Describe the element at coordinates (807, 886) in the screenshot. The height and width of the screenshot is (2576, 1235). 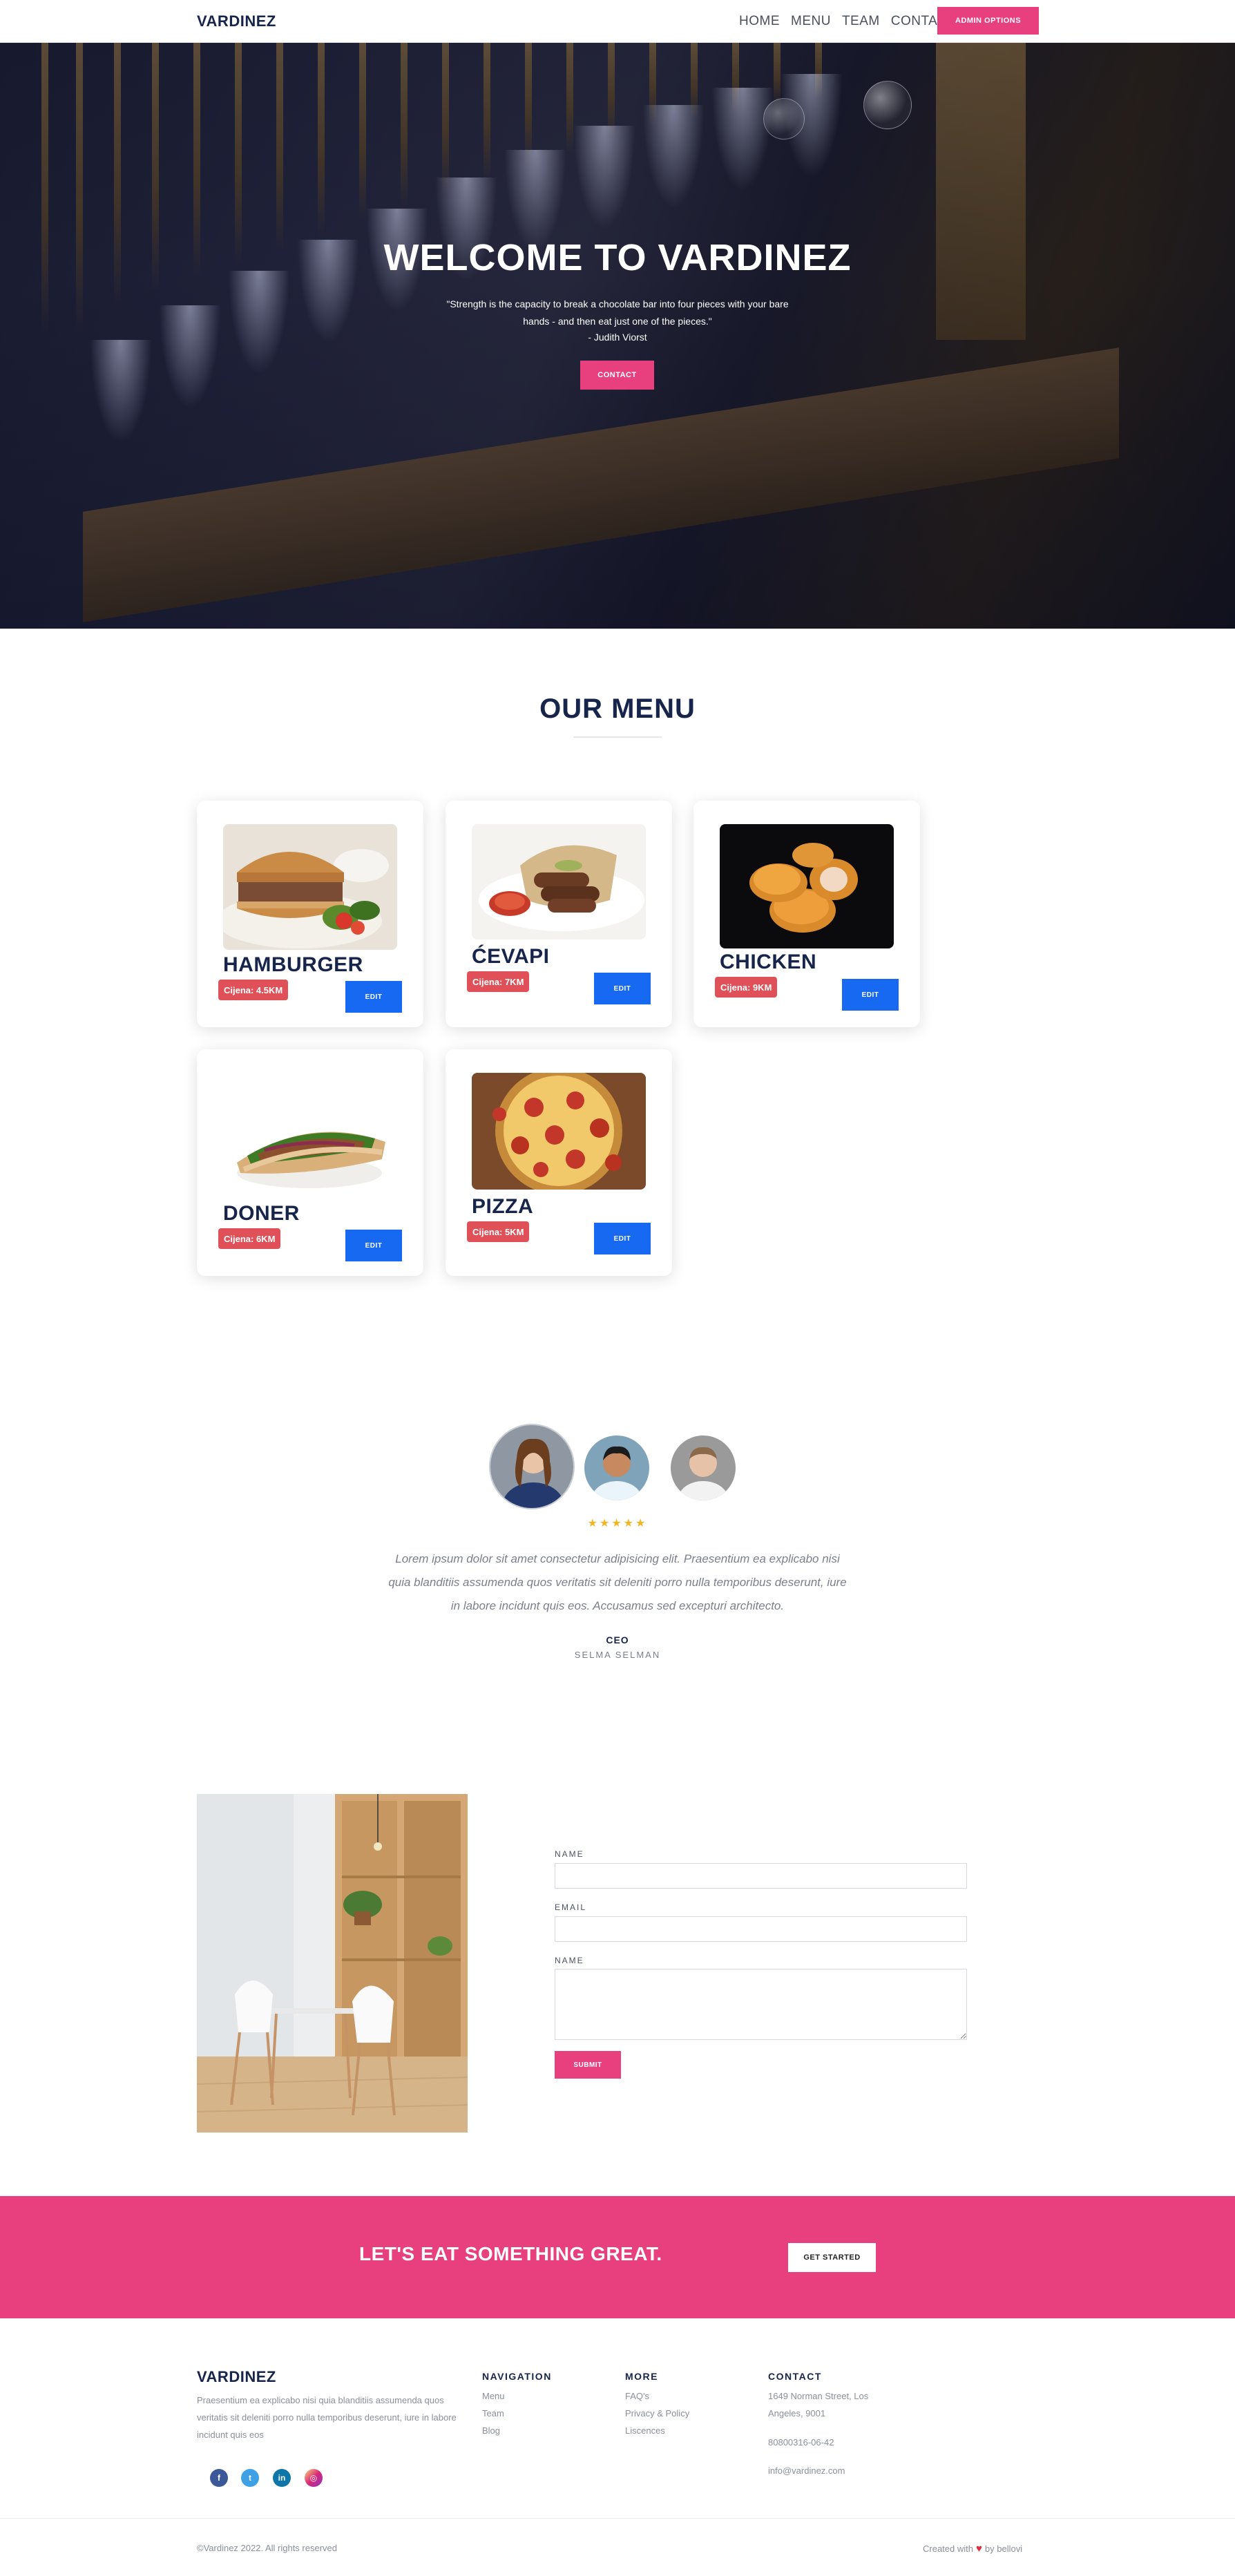
I see `chicken-image` at that location.